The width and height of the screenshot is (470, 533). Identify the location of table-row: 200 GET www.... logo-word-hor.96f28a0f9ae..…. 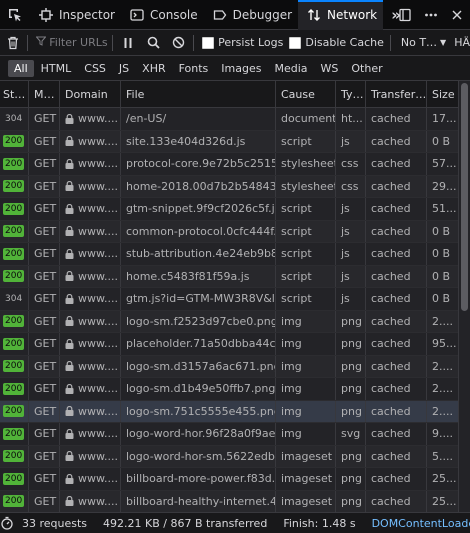
(229, 434).